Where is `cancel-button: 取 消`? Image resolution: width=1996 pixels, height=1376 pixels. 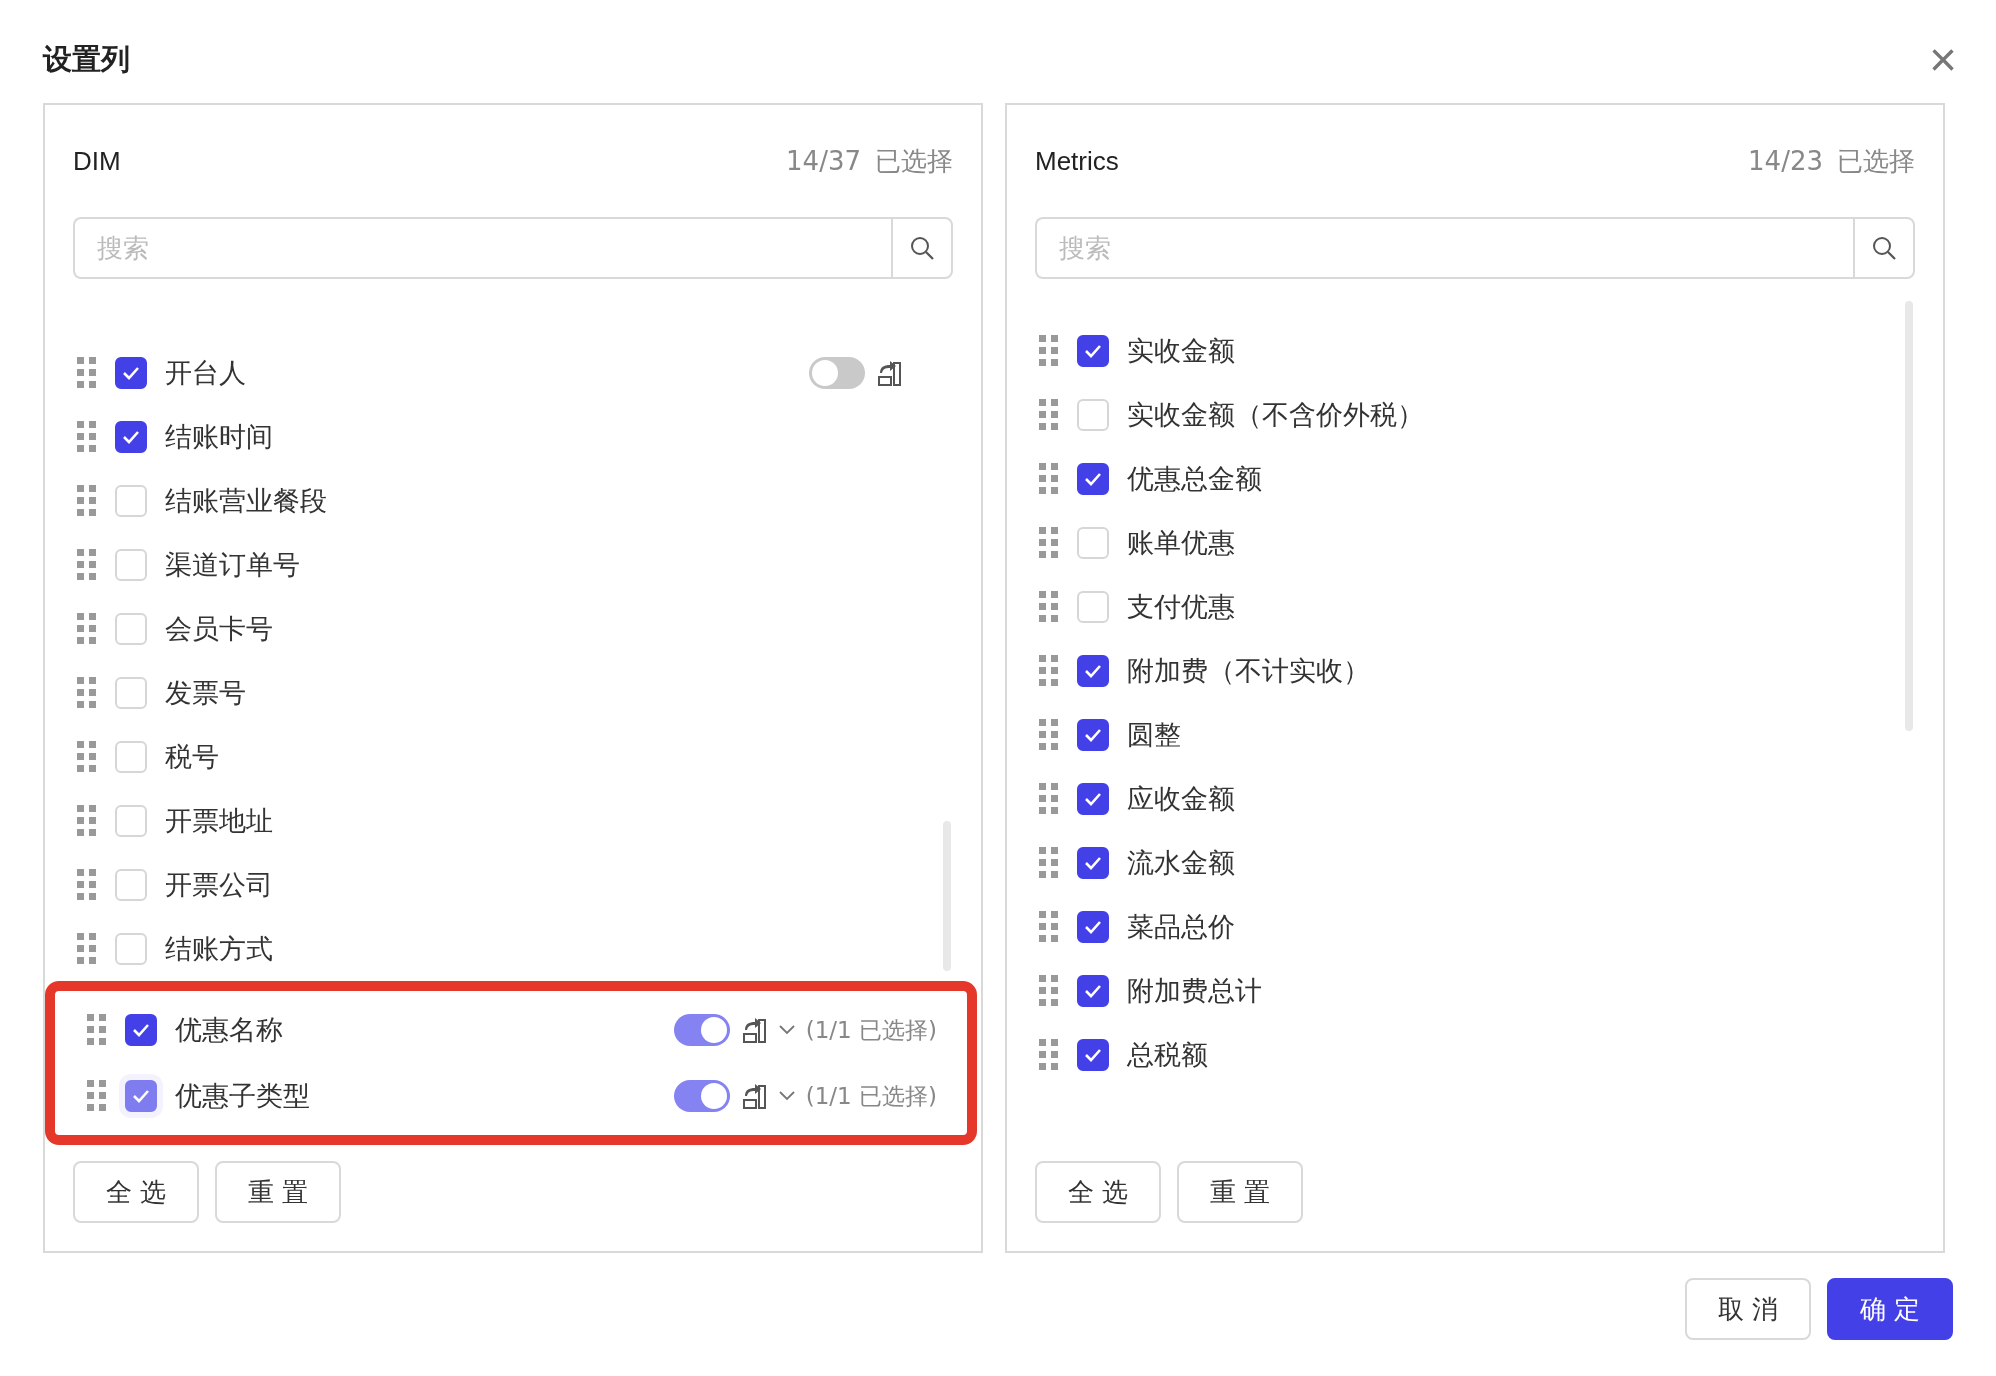 cancel-button: 取 消 is located at coordinates (1748, 1309).